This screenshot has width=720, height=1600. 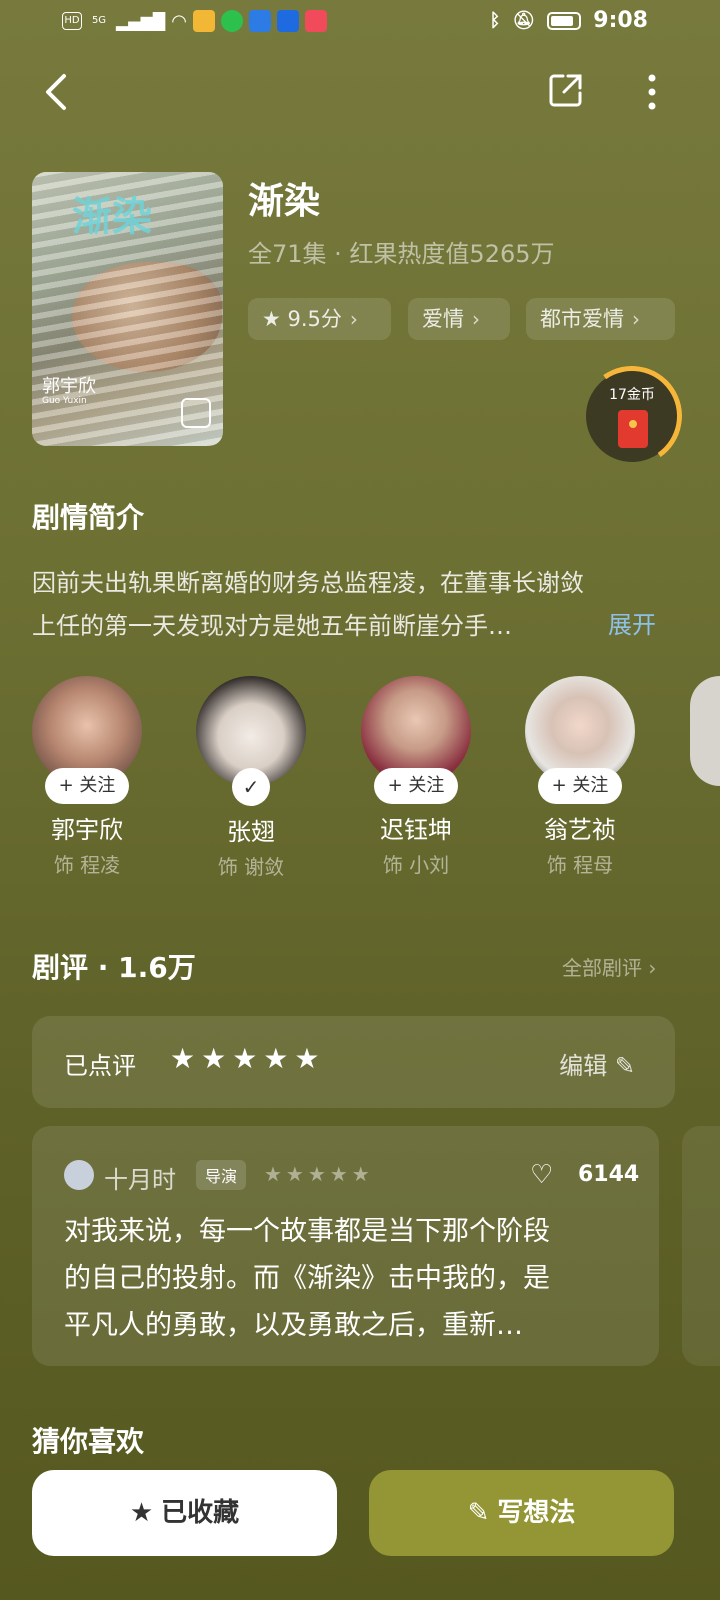 What do you see at coordinates (478, 1513) in the screenshot?
I see `pencil-icon: ✎` at bounding box center [478, 1513].